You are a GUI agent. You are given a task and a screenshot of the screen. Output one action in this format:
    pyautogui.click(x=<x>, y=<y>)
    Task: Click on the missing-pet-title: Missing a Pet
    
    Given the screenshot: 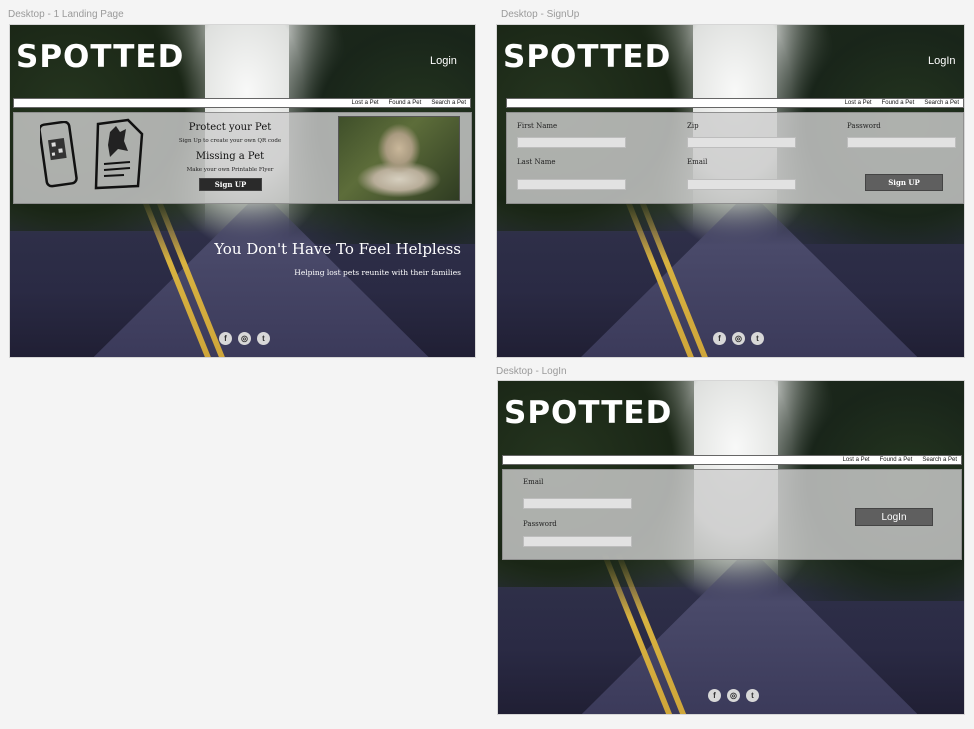 What is the action you would take?
    pyautogui.click(x=230, y=156)
    